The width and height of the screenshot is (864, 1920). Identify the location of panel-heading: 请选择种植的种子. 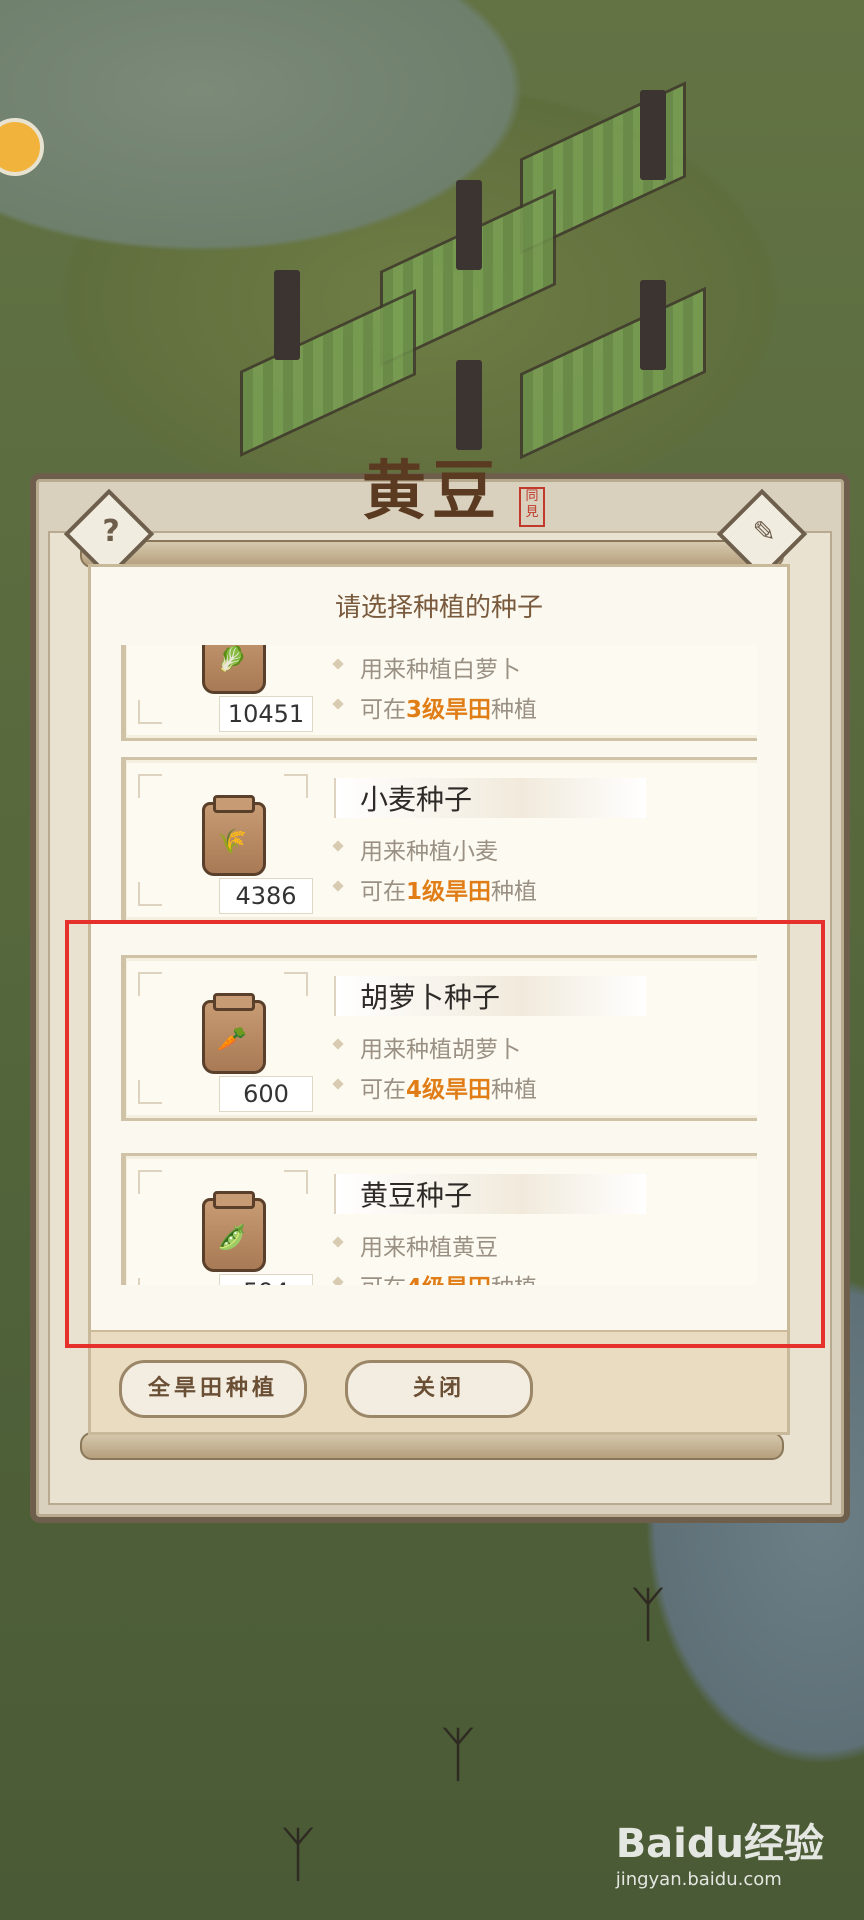
(438, 608).